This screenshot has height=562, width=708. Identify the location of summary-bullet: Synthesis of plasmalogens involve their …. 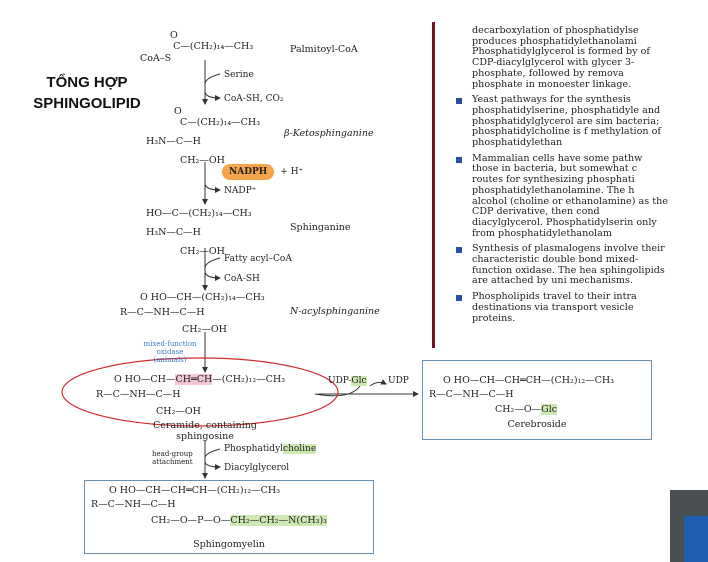
(562, 265).